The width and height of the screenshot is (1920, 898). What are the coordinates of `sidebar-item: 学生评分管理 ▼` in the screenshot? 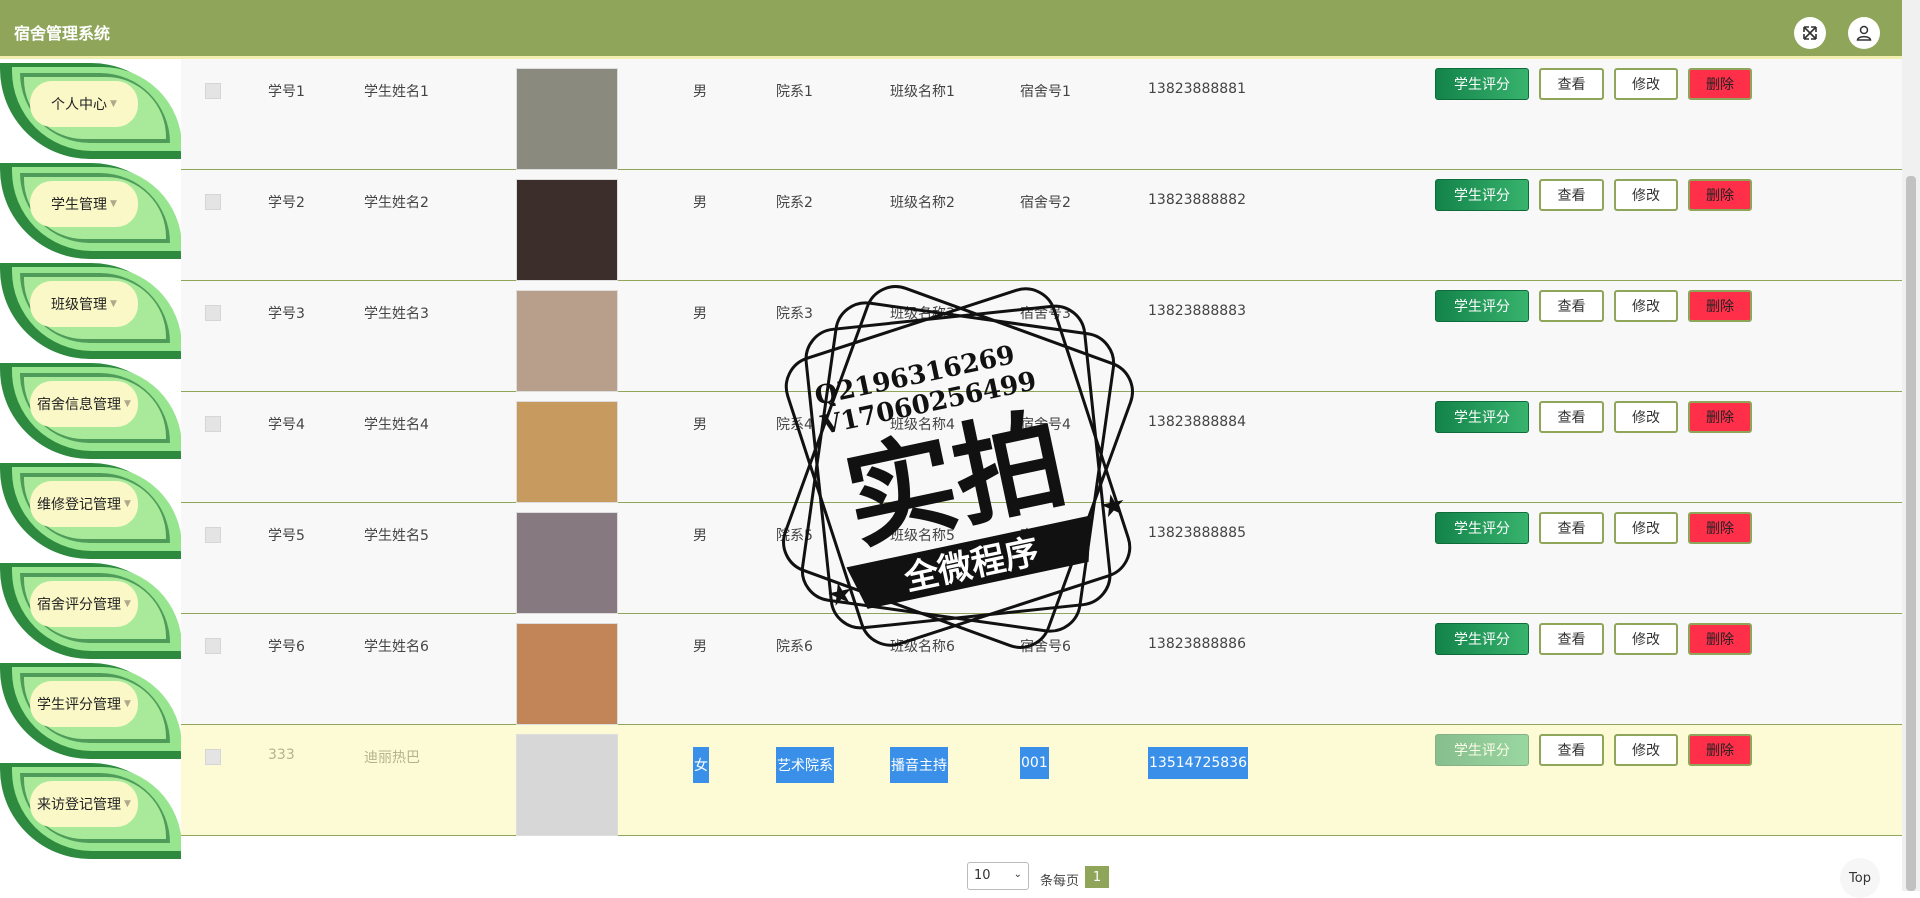 It's located at (91, 709).